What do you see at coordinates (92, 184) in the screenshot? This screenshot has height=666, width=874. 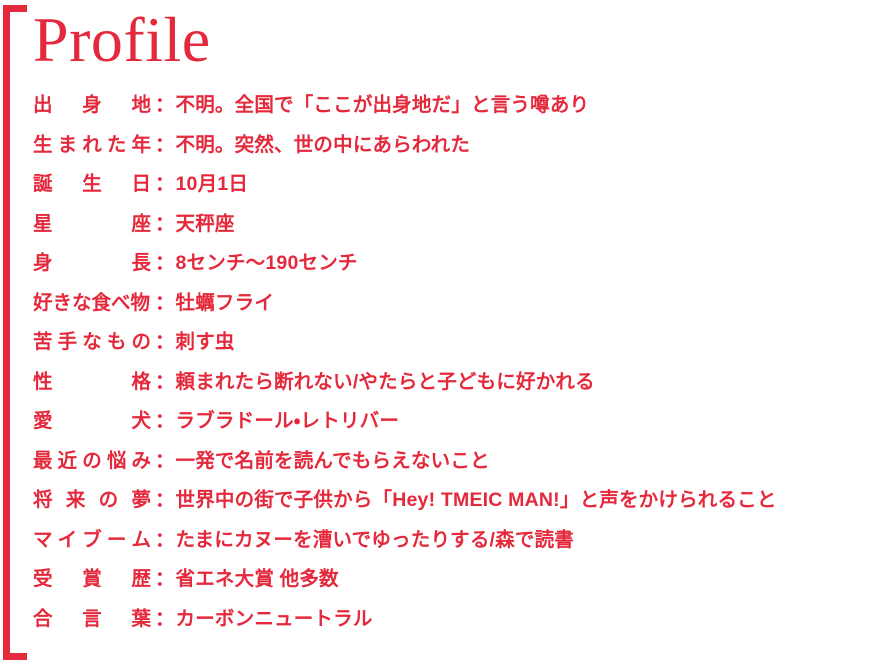 I see `profile-row-label: 誕生日` at bounding box center [92, 184].